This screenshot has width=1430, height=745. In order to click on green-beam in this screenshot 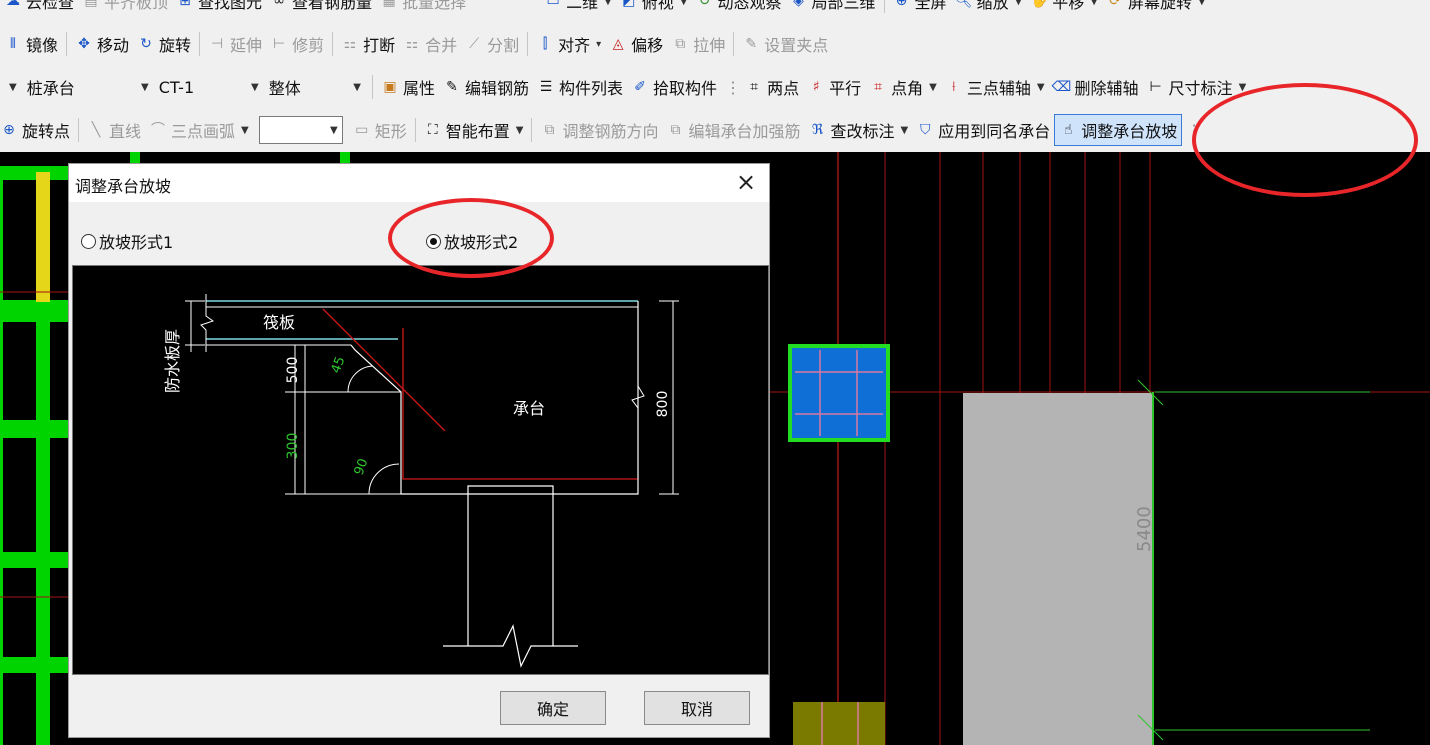, I will do `click(35, 311)`.